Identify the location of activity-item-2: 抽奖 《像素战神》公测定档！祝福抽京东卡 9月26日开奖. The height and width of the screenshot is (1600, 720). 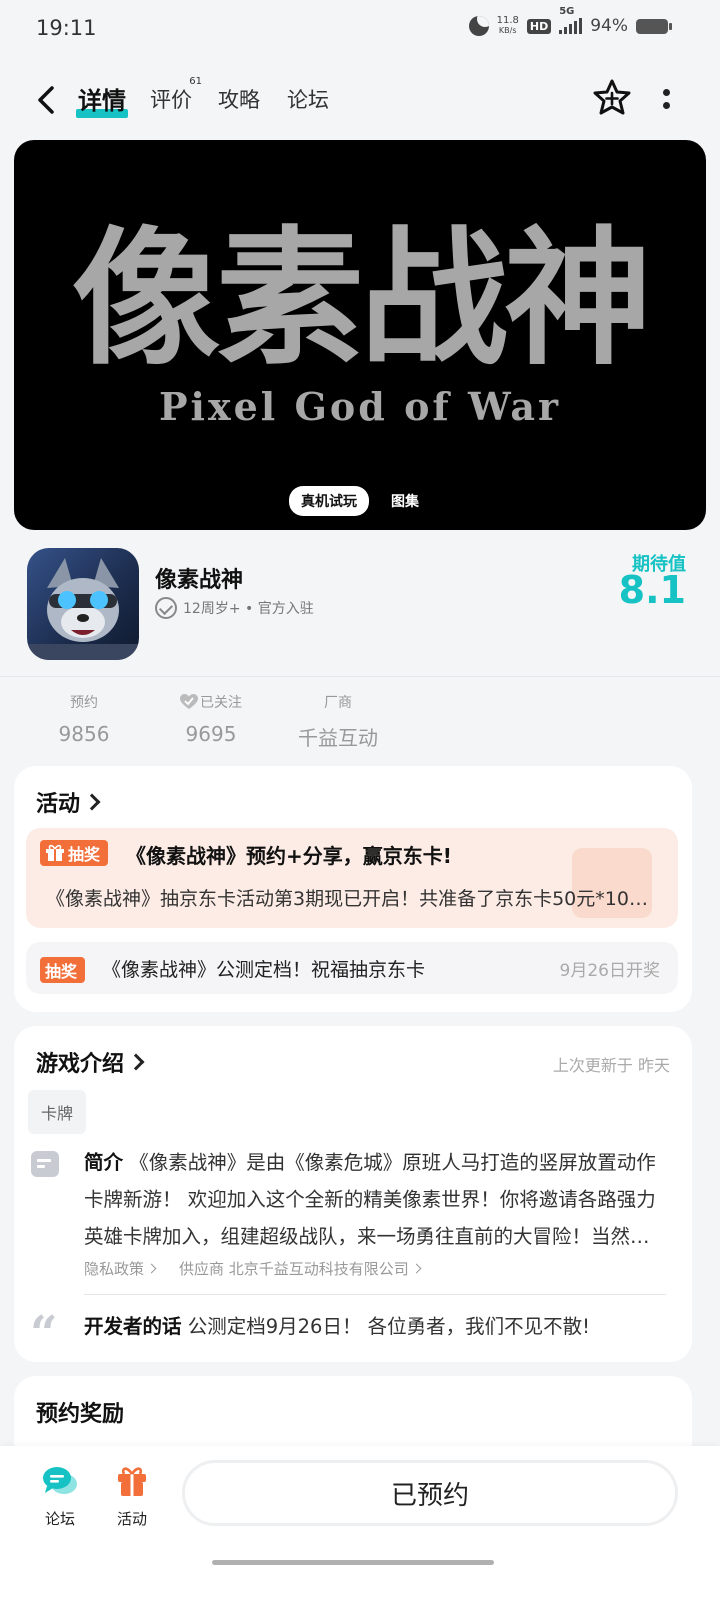
(352, 968).